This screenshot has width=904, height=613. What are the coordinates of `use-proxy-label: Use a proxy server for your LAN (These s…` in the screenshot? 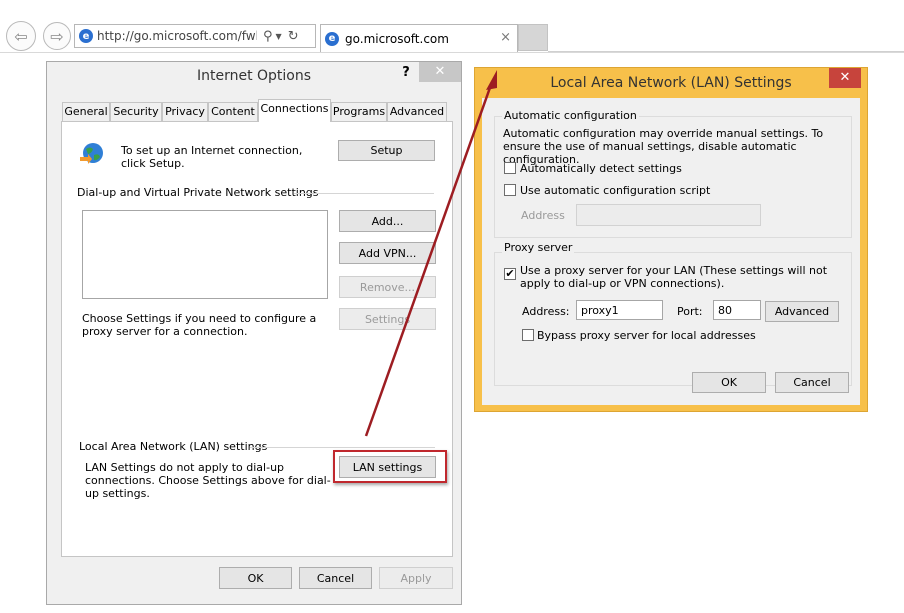 It's located at (674, 277).